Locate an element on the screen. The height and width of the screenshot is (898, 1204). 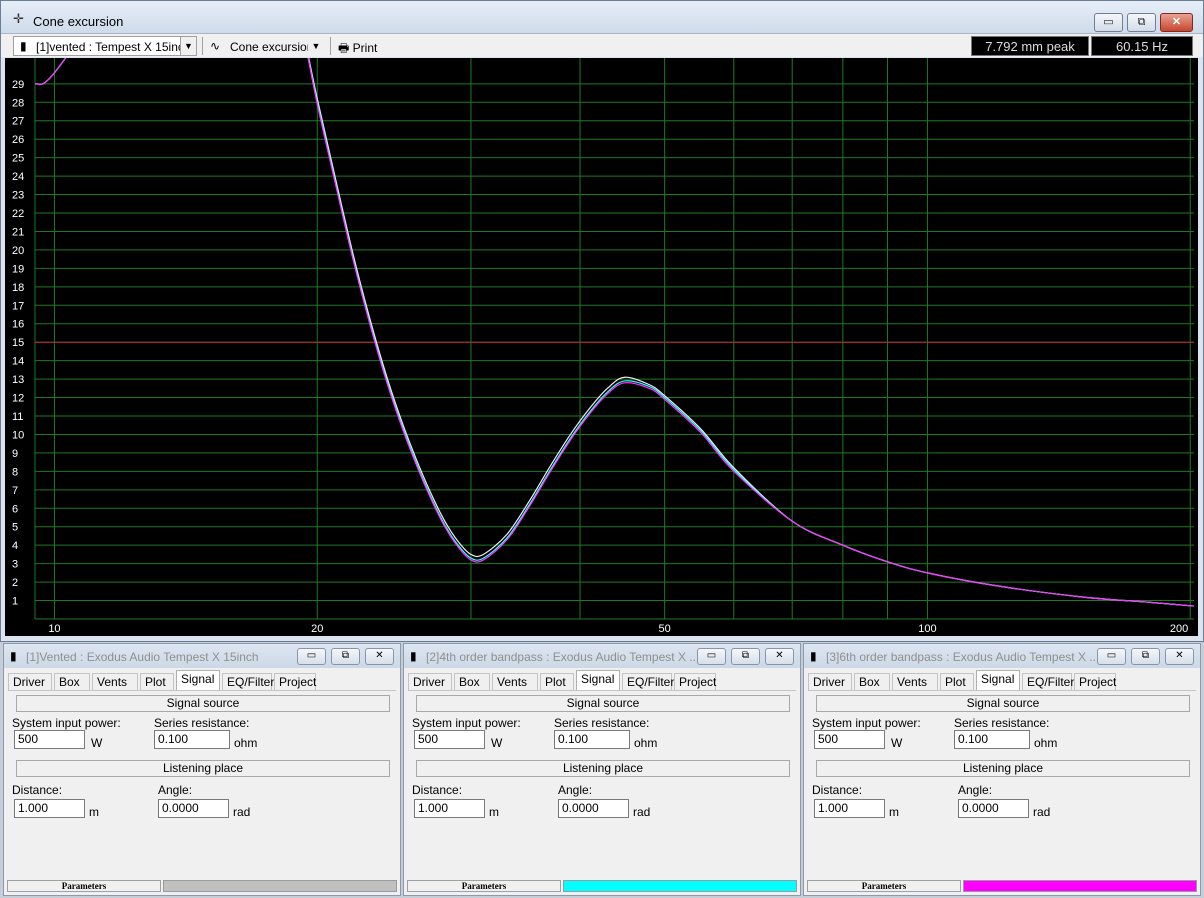
waveform-icon: ∿ is located at coordinates (215, 46).